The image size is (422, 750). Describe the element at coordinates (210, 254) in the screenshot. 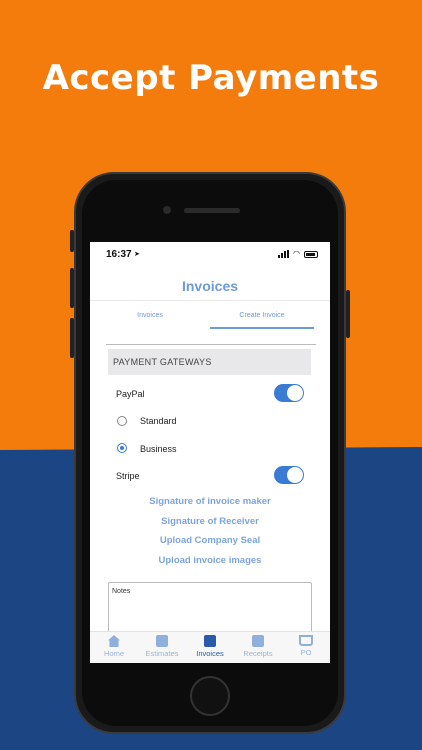

I see `status-bar: 16:37 ➤ ◠` at that location.